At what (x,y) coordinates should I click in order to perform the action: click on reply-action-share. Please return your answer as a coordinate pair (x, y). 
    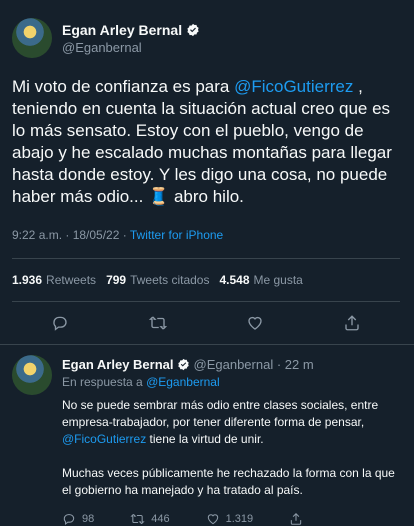
    Looking at the image, I should click on (299, 519).